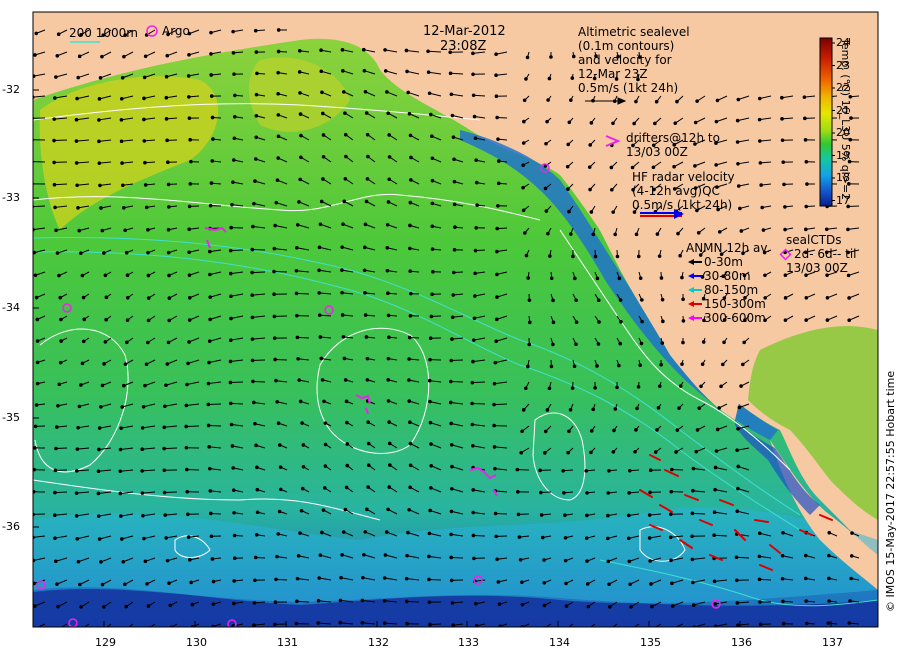 Image resolution: width=900 pixels, height=660 pixels. I want to click on altimetry-line-1: Altimetric sealevel, so click(634, 32).